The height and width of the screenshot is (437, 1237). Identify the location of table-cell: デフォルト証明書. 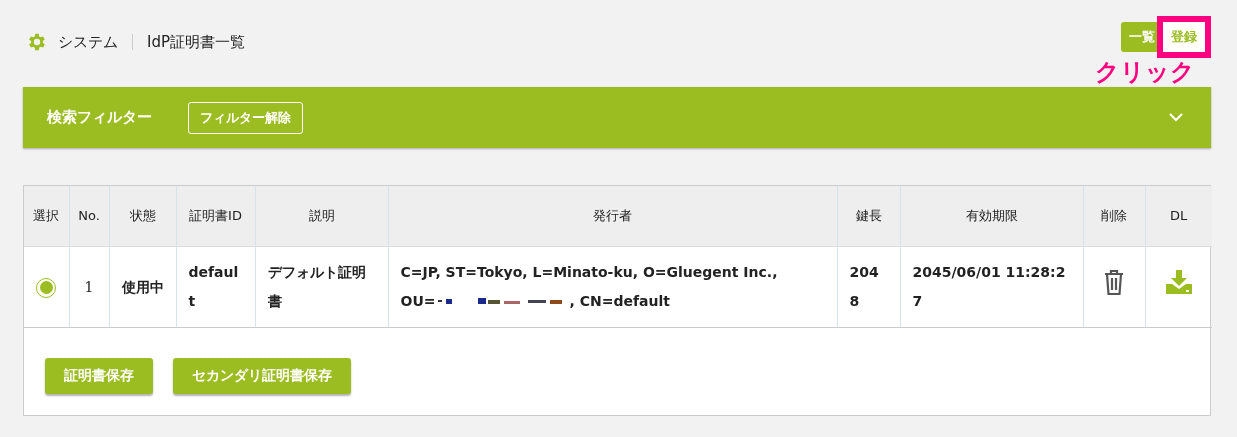
(321, 287).